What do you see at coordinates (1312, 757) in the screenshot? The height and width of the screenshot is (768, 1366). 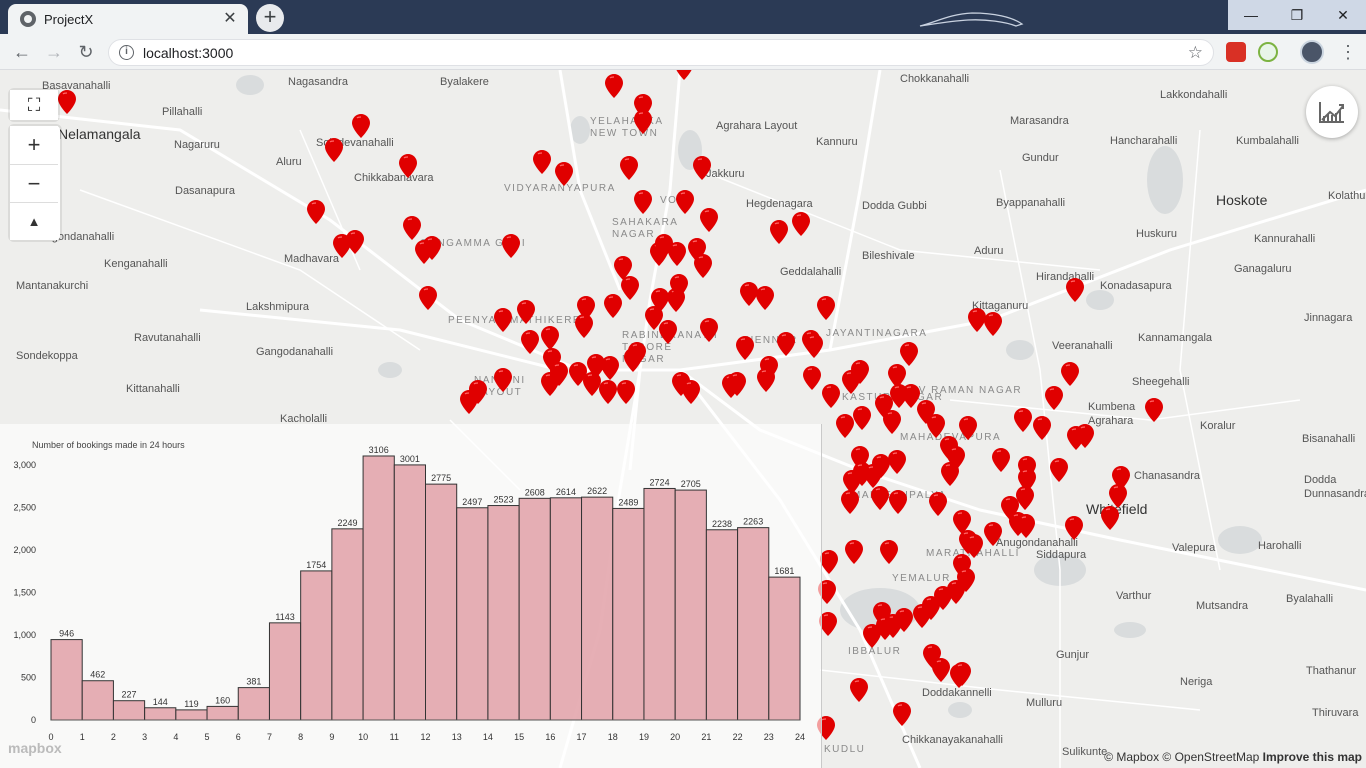 I see `improve-map-link: Improve this map` at bounding box center [1312, 757].